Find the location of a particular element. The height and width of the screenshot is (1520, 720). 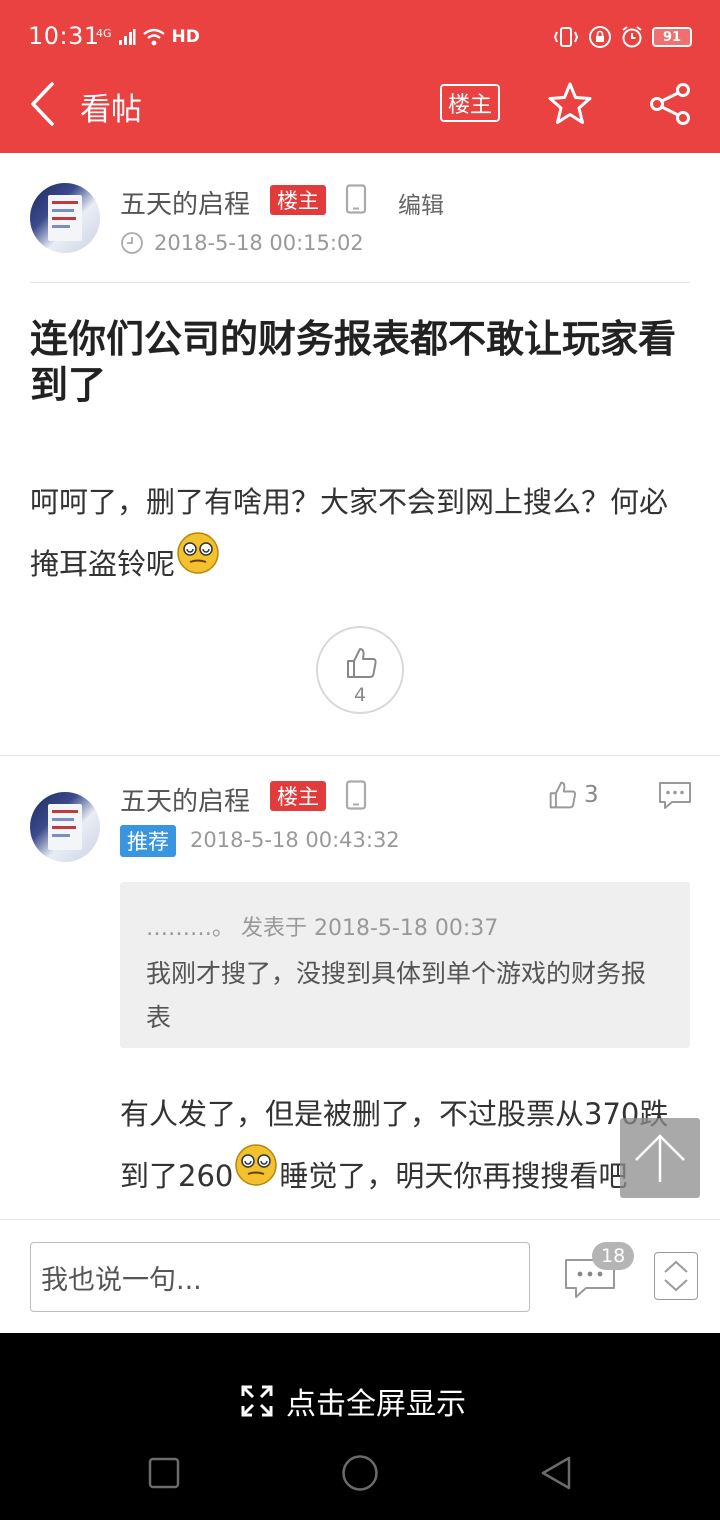

system-back-button is located at coordinates (556, 1473).